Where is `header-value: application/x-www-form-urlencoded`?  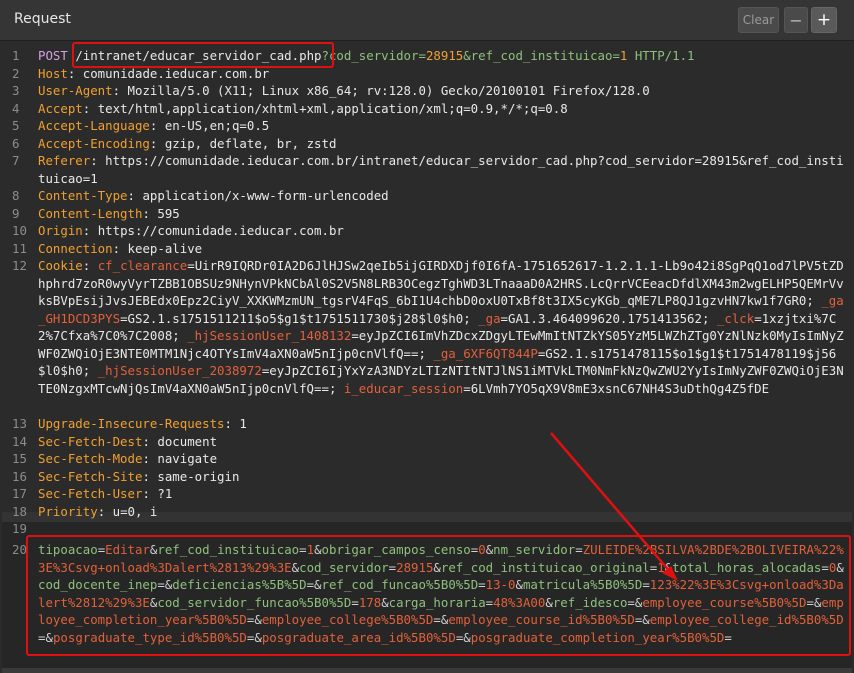 header-value: application/x-www-form-urlencoded is located at coordinates (265, 195).